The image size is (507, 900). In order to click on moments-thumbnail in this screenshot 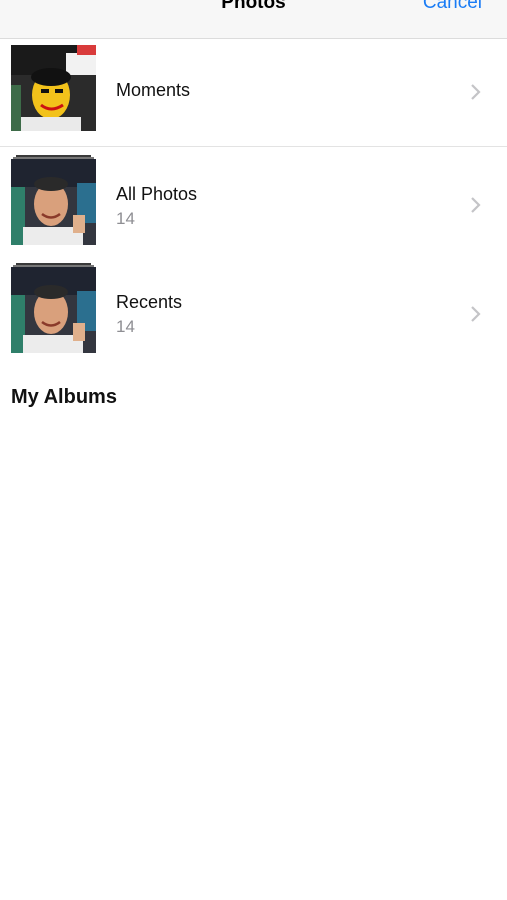, I will do `click(53, 88)`.